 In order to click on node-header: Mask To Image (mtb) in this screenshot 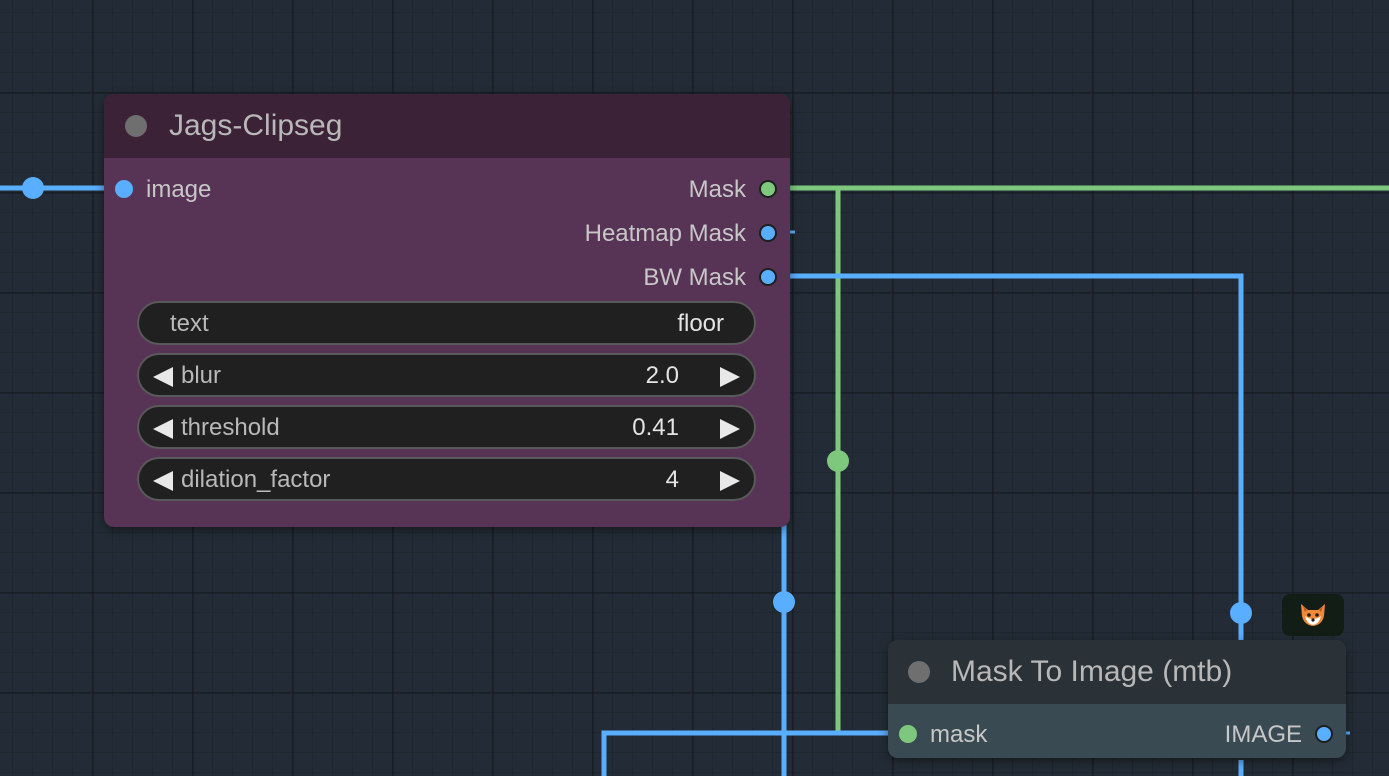, I will do `click(1117, 672)`.